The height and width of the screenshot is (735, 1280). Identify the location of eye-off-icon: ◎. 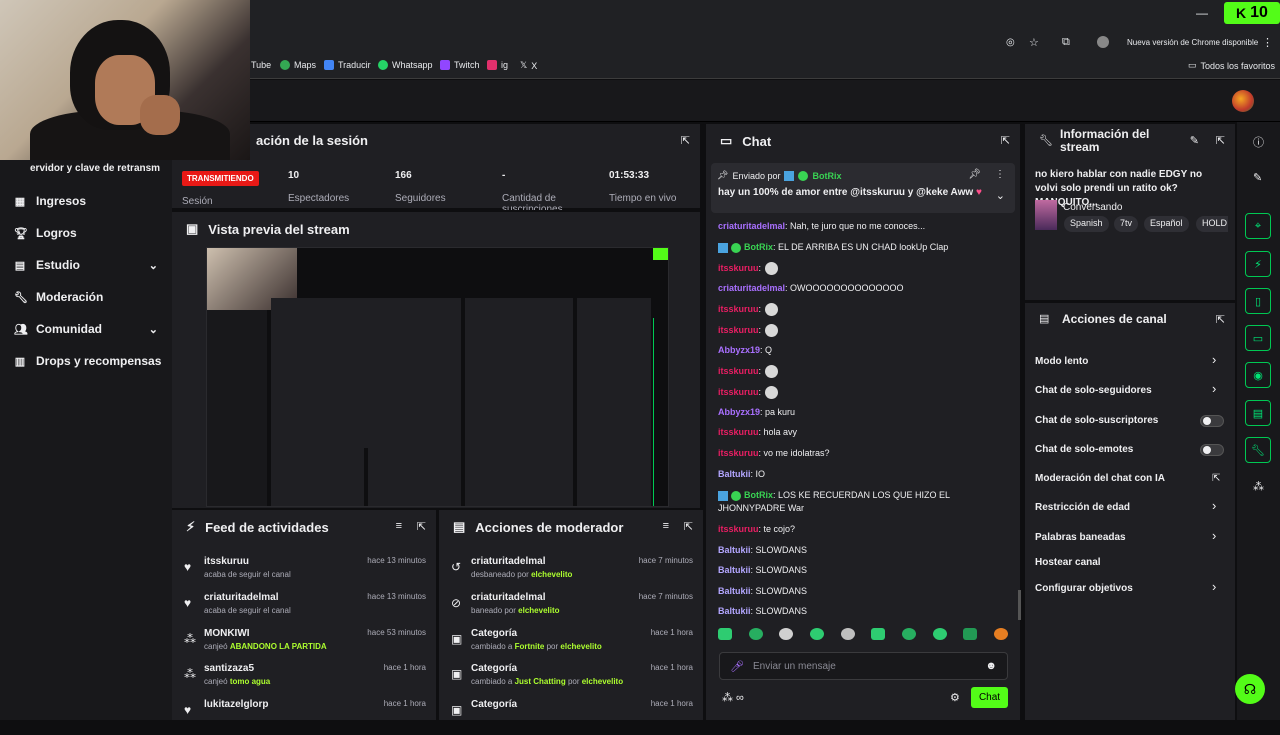
(1010, 42).